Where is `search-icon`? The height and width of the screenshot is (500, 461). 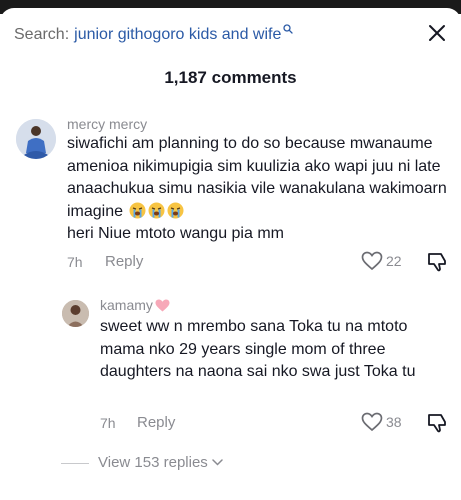 search-icon is located at coordinates (288, 29).